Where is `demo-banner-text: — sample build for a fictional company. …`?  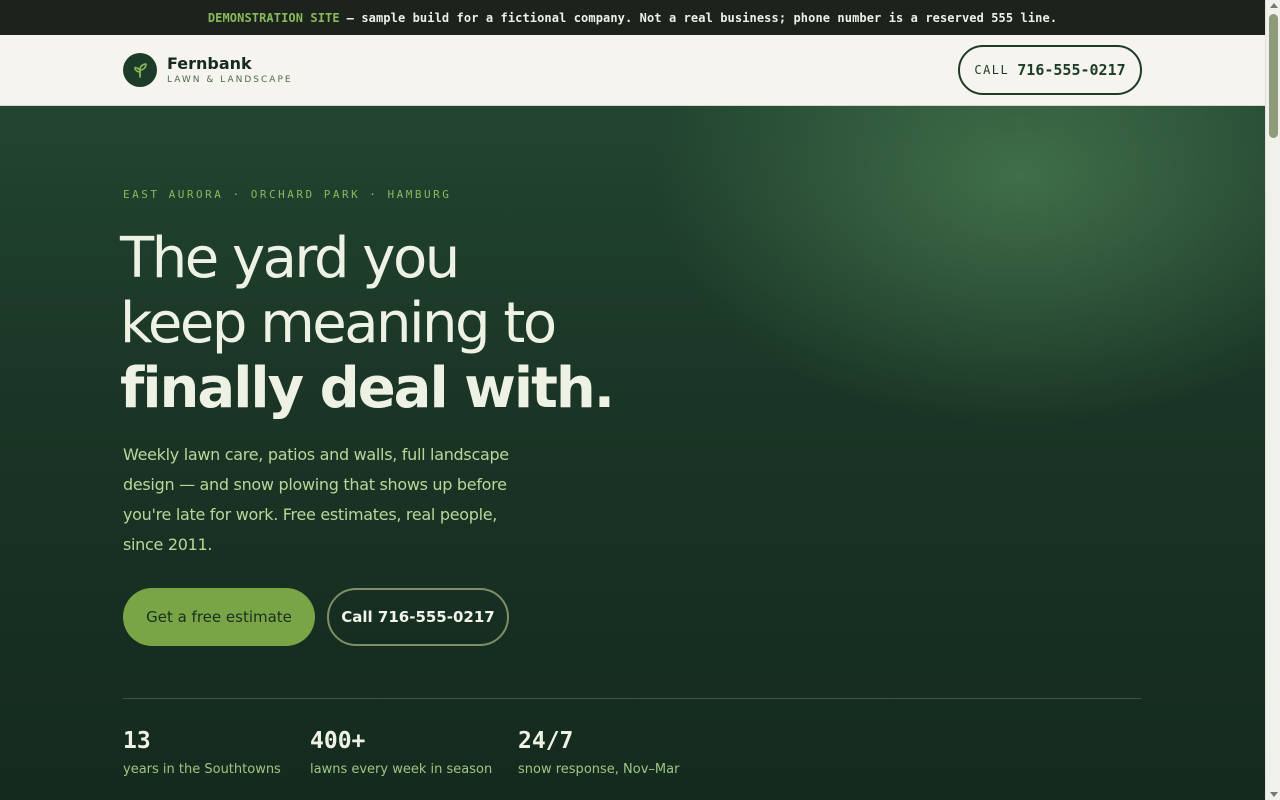
demo-banner-text: — sample build for a fictional company. … is located at coordinates (702, 17).